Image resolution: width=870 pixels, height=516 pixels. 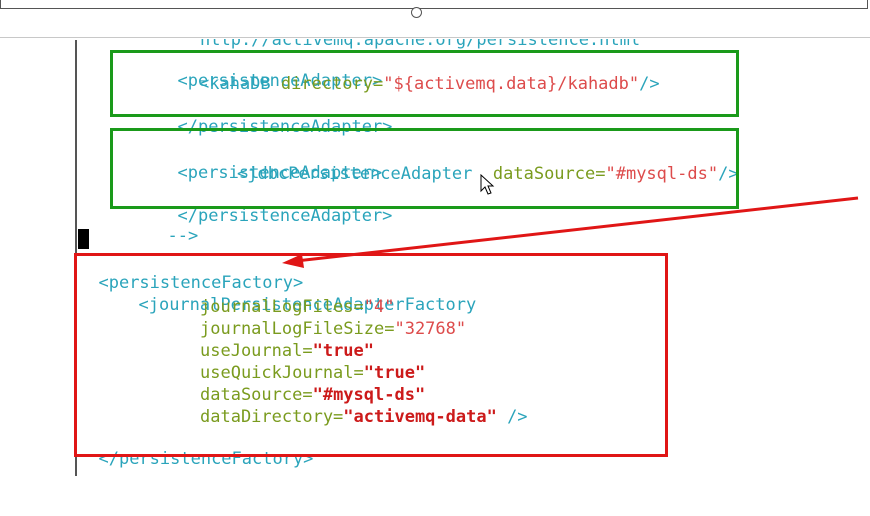 I want to click on arrow-head, so click(x=293, y=261).